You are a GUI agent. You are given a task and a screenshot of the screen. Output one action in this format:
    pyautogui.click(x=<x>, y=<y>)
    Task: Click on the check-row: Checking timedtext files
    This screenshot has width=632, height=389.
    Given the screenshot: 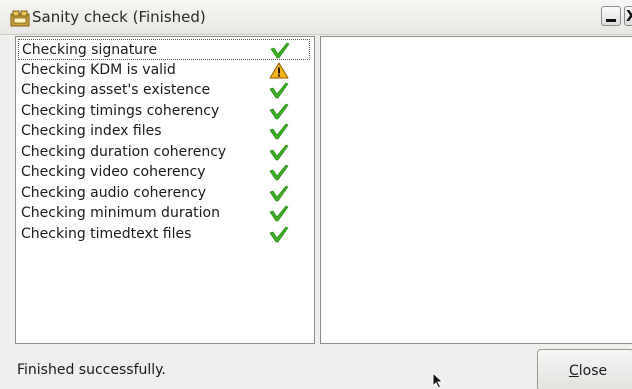 What is the action you would take?
    pyautogui.click(x=164, y=234)
    